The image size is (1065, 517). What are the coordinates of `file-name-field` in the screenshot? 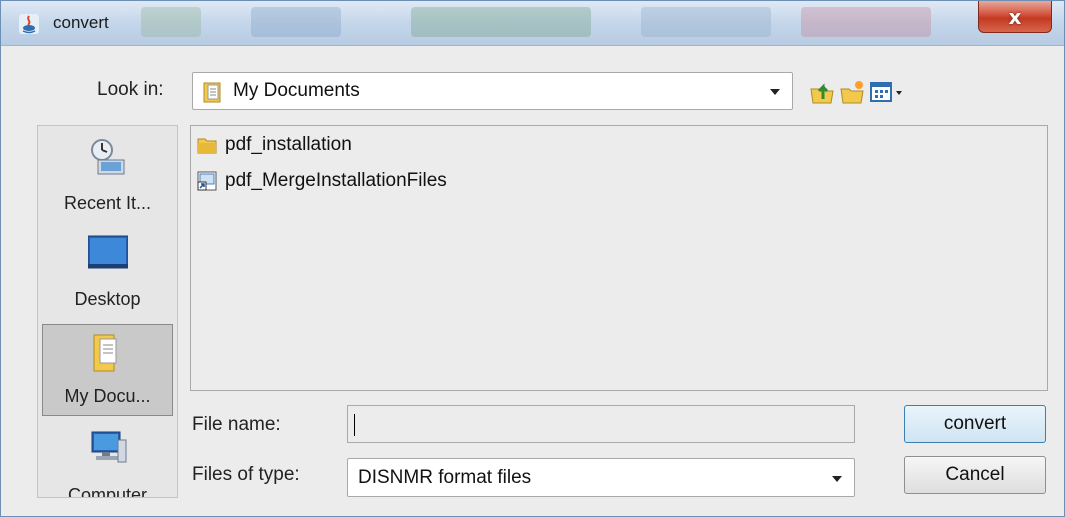 It's located at (601, 424).